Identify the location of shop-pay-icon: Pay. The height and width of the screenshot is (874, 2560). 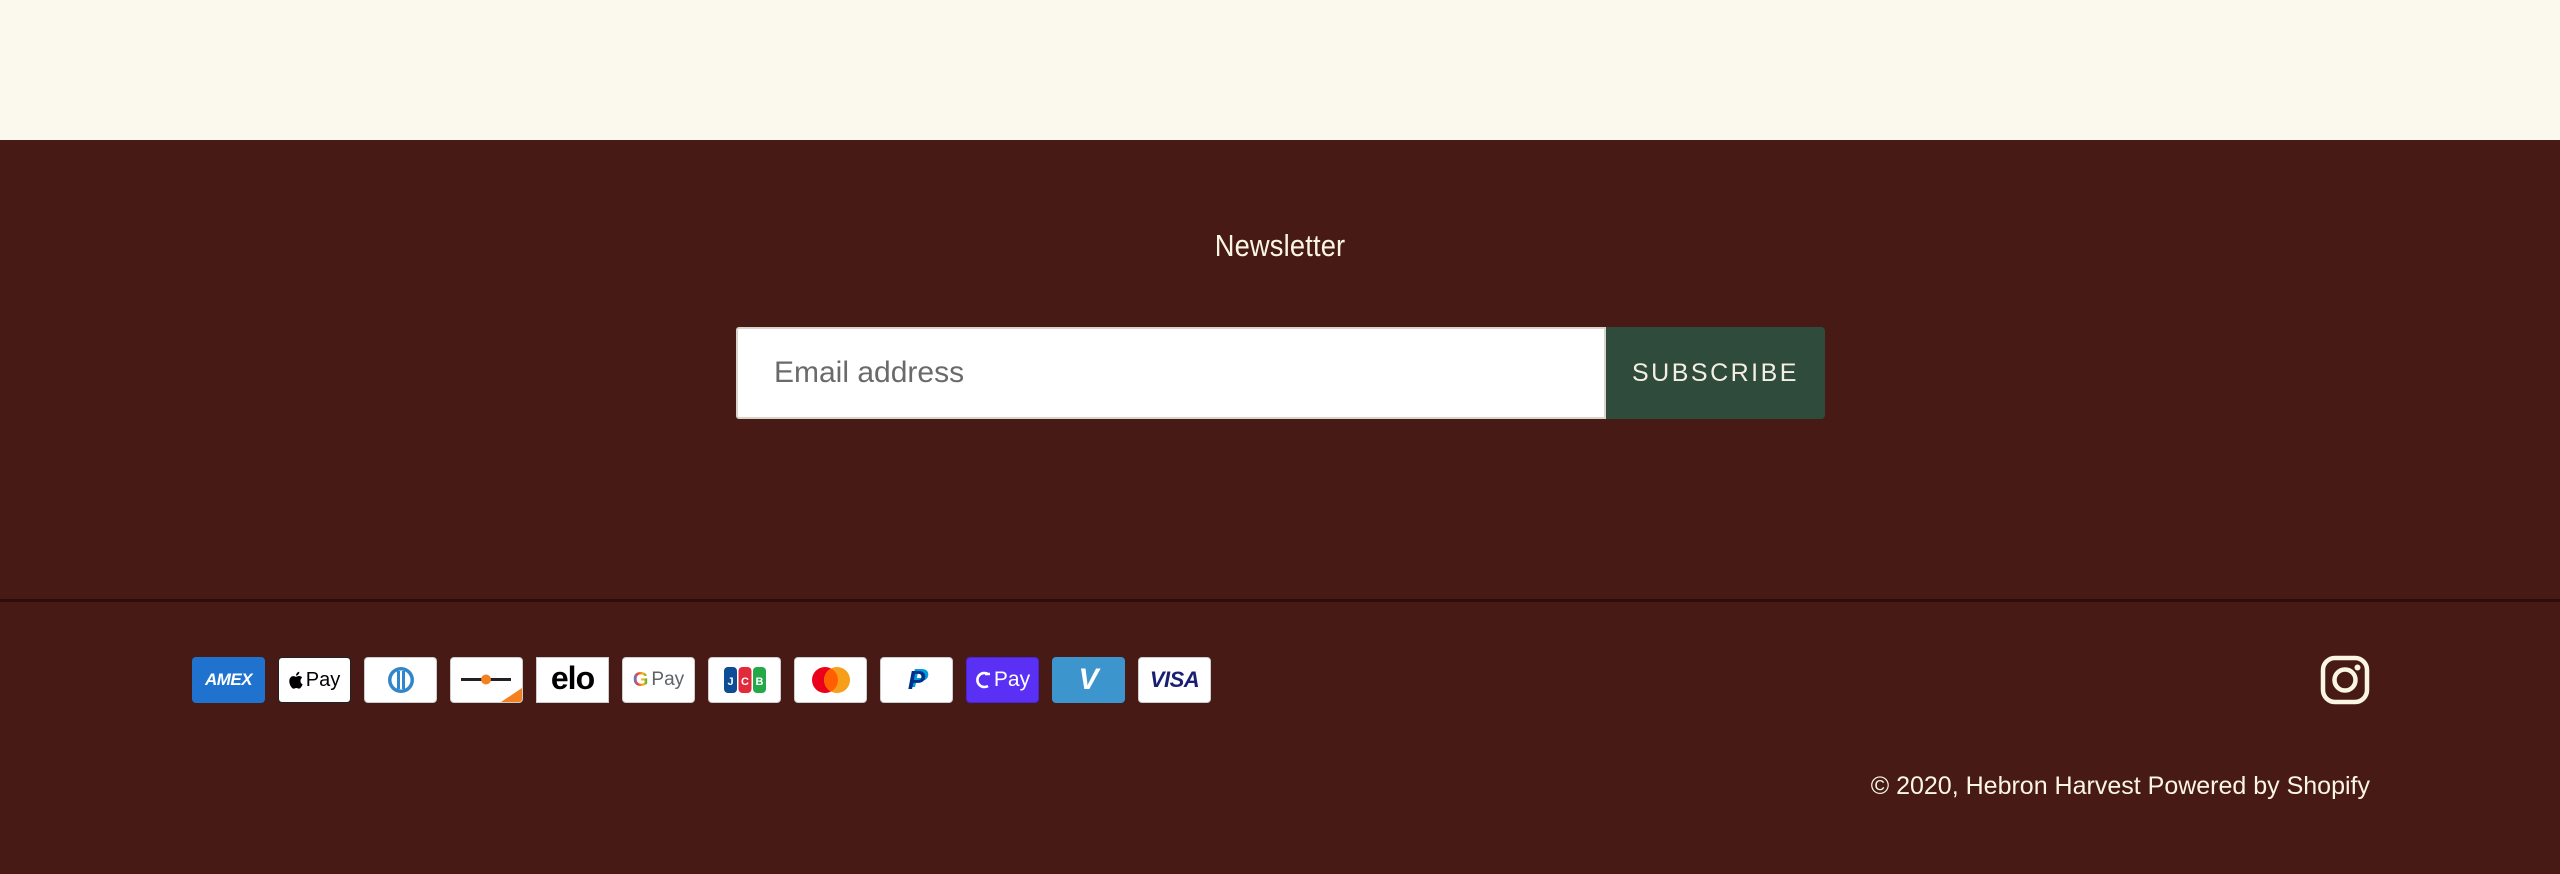
(1002, 680).